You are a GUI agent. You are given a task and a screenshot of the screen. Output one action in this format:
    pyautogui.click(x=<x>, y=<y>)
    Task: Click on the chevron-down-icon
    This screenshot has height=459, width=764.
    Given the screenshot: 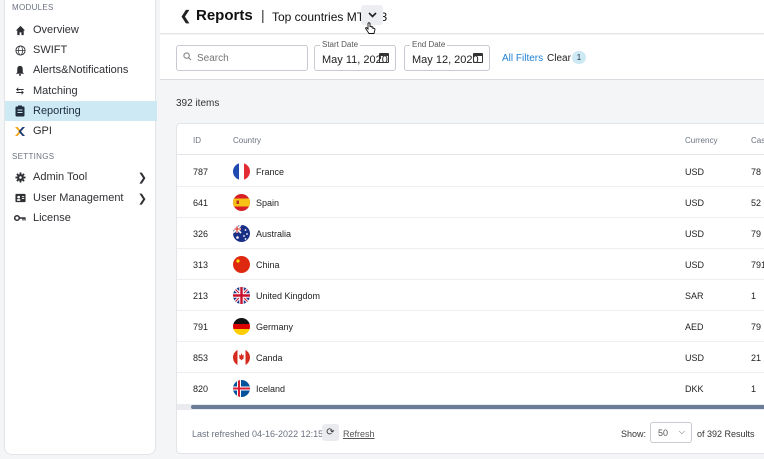 What is the action you would take?
    pyautogui.click(x=372, y=15)
    